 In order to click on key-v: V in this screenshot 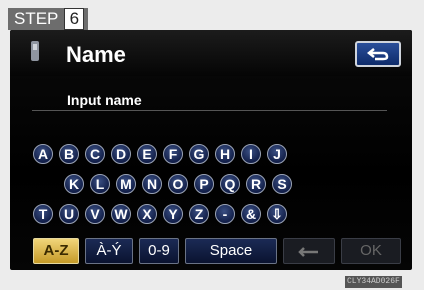, I will do `click(95, 214)`.